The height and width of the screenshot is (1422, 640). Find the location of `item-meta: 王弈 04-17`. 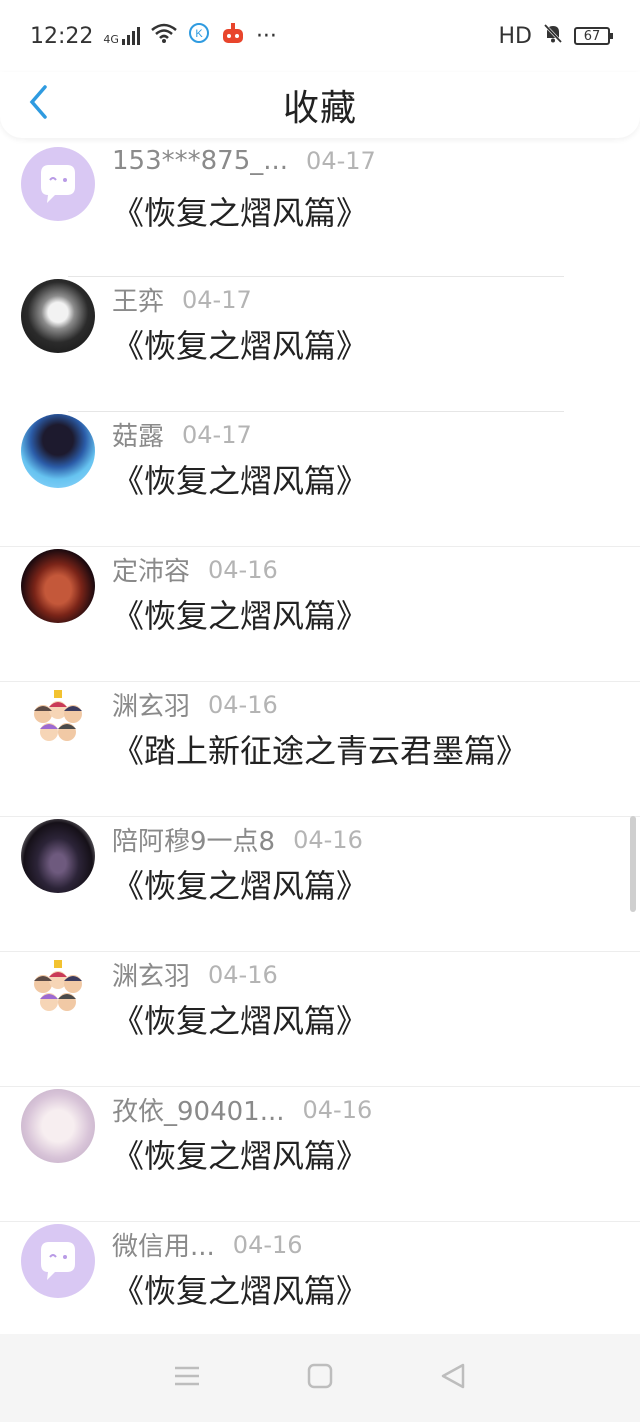

item-meta: 王弈 04-17 is located at coordinates (182, 299).